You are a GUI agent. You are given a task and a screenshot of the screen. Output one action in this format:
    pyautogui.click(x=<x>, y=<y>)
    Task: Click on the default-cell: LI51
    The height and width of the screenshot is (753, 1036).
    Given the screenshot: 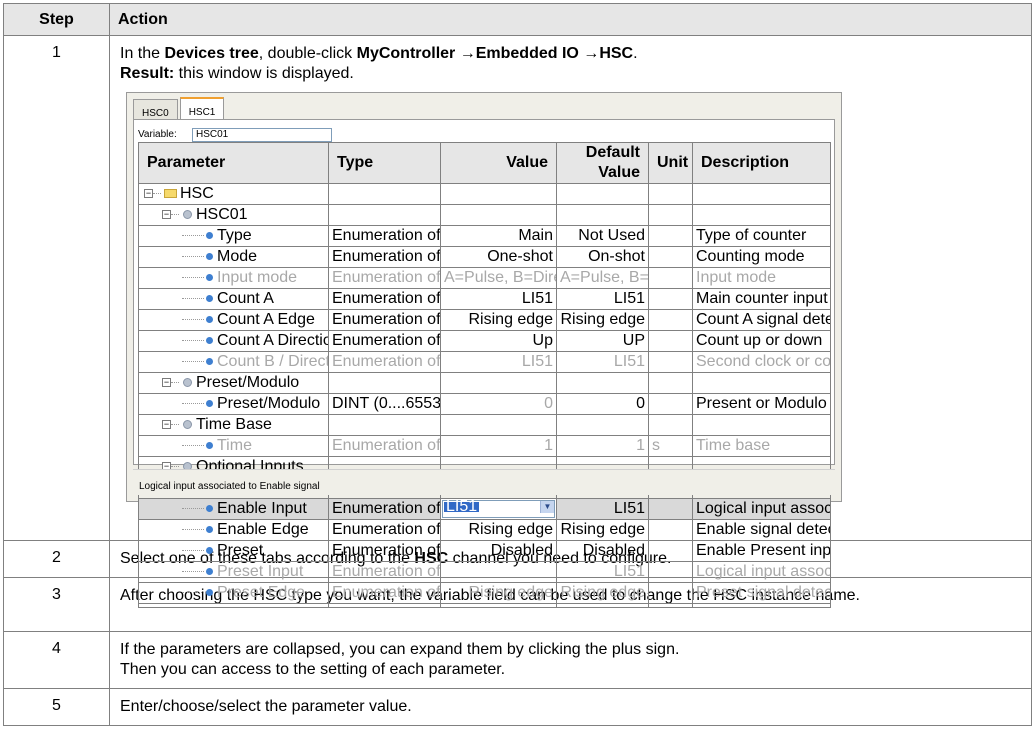 What is the action you would take?
    pyautogui.click(x=602, y=509)
    